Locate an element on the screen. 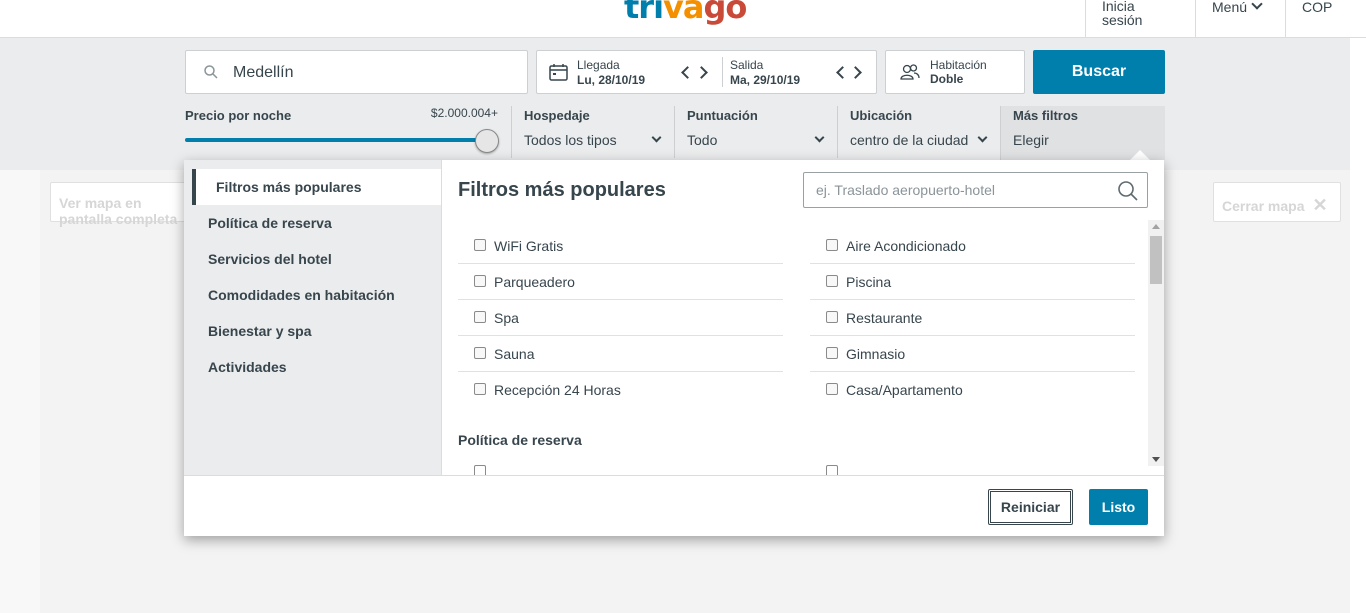 Image resolution: width=1366 pixels, height=613 pixels. calendar-icon is located at coordinates (558, 72).